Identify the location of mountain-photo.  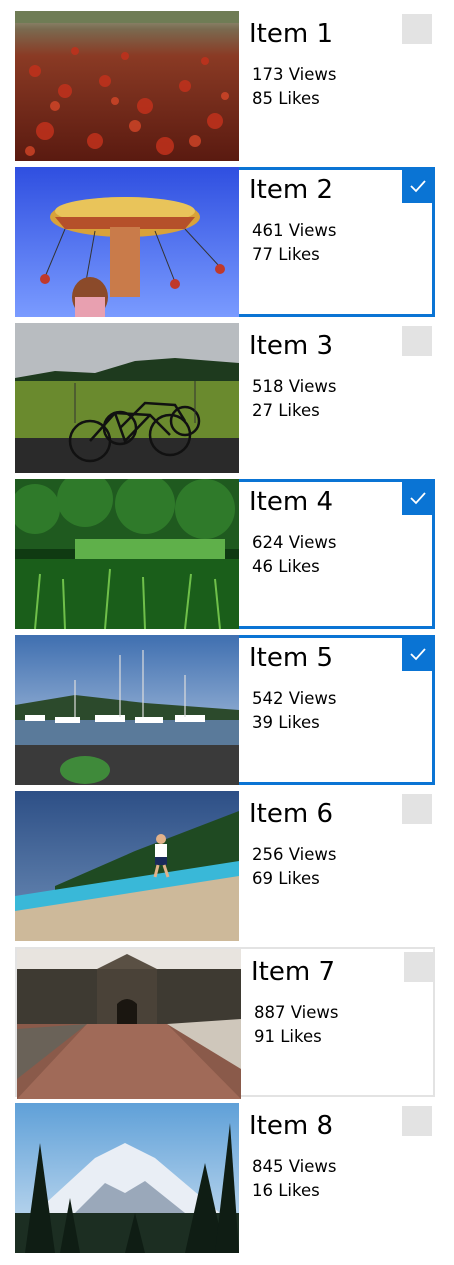
(127, 1178).